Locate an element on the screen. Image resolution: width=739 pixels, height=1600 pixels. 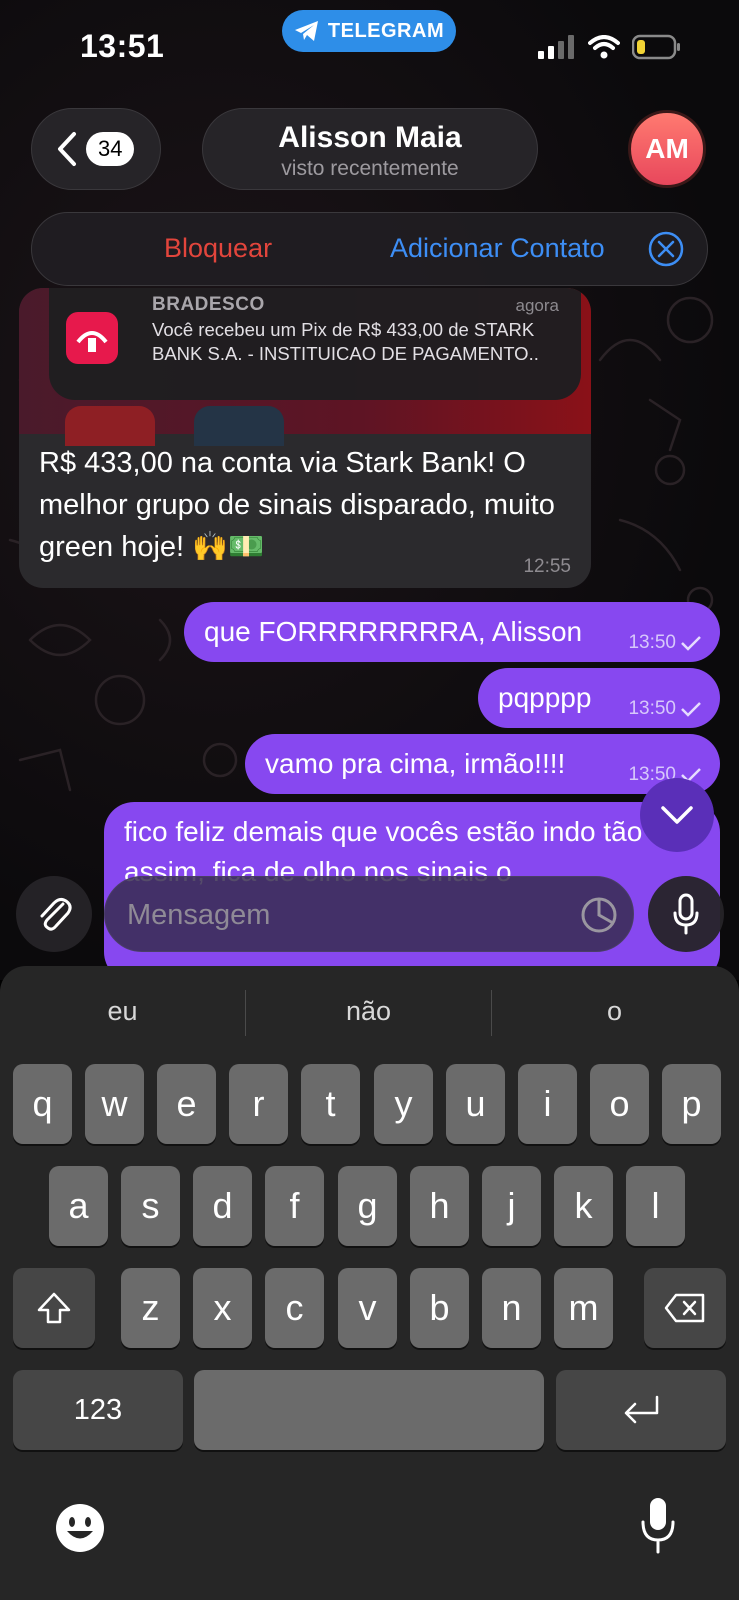
backspace-key is located at coordinates (685, 1308).